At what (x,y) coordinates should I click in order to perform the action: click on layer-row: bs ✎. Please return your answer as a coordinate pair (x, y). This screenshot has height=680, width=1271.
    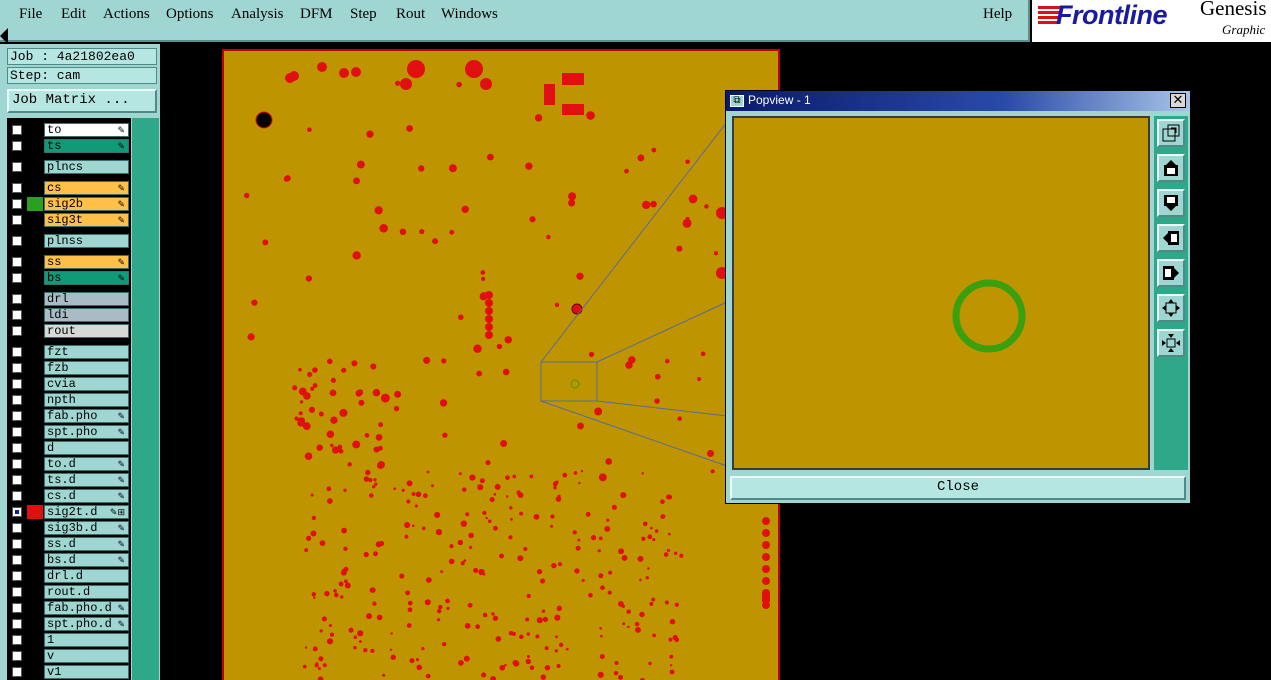
    Looking at the image, I should click on (69, 278).